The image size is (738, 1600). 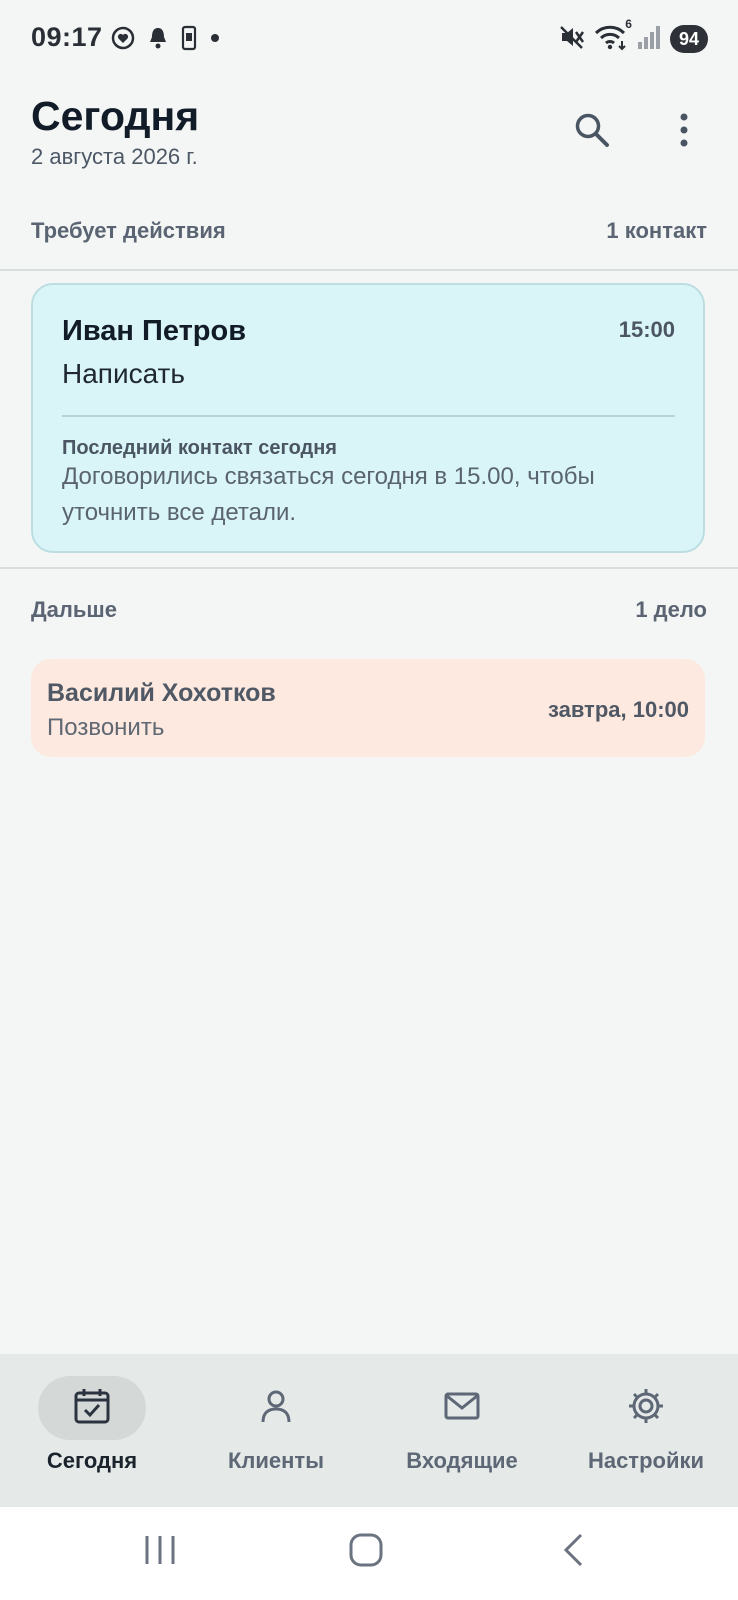 What do you see at coordinates (688, 39) in the screenshot?
I see `battery-indicator: 94` at bounding box center [688, 39].